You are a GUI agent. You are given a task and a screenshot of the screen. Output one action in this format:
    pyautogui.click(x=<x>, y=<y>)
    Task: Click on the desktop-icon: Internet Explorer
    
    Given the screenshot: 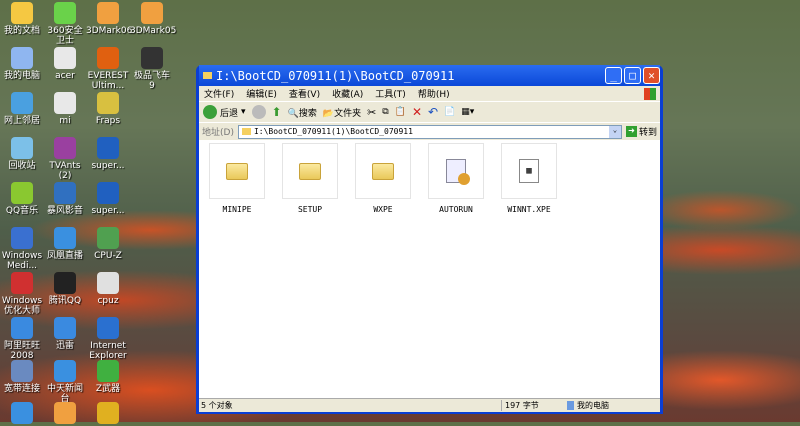 What is the action you would take?
    pyautogui.click(x=108, y=338)
    